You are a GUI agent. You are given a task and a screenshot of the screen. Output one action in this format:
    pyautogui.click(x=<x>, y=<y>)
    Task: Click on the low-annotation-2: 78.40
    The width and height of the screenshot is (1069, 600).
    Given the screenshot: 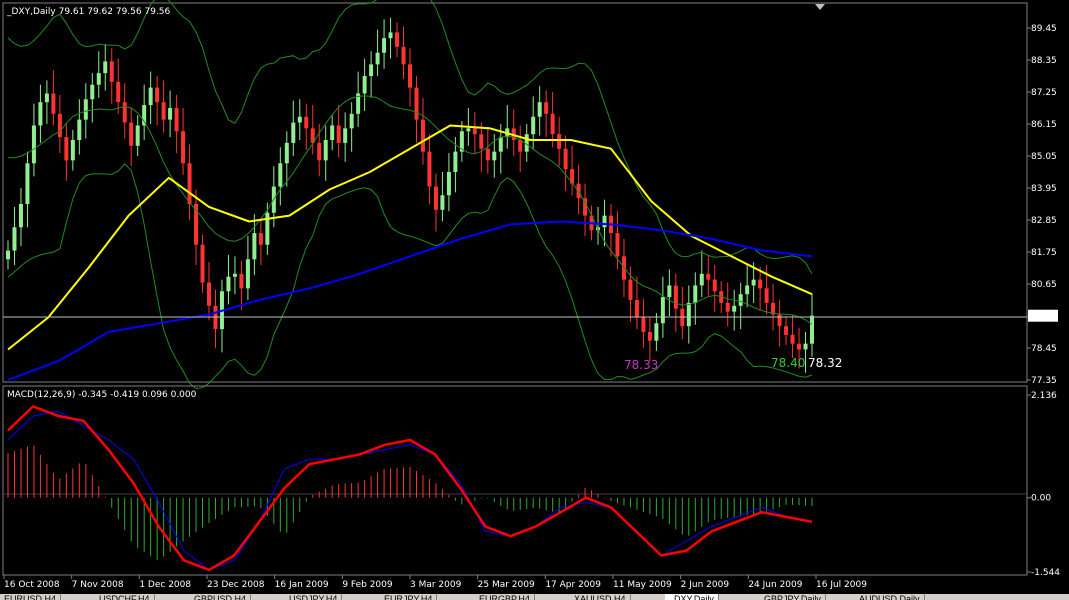 What is the action you would take?
    pyautogui.click(x=788, y=363)
    